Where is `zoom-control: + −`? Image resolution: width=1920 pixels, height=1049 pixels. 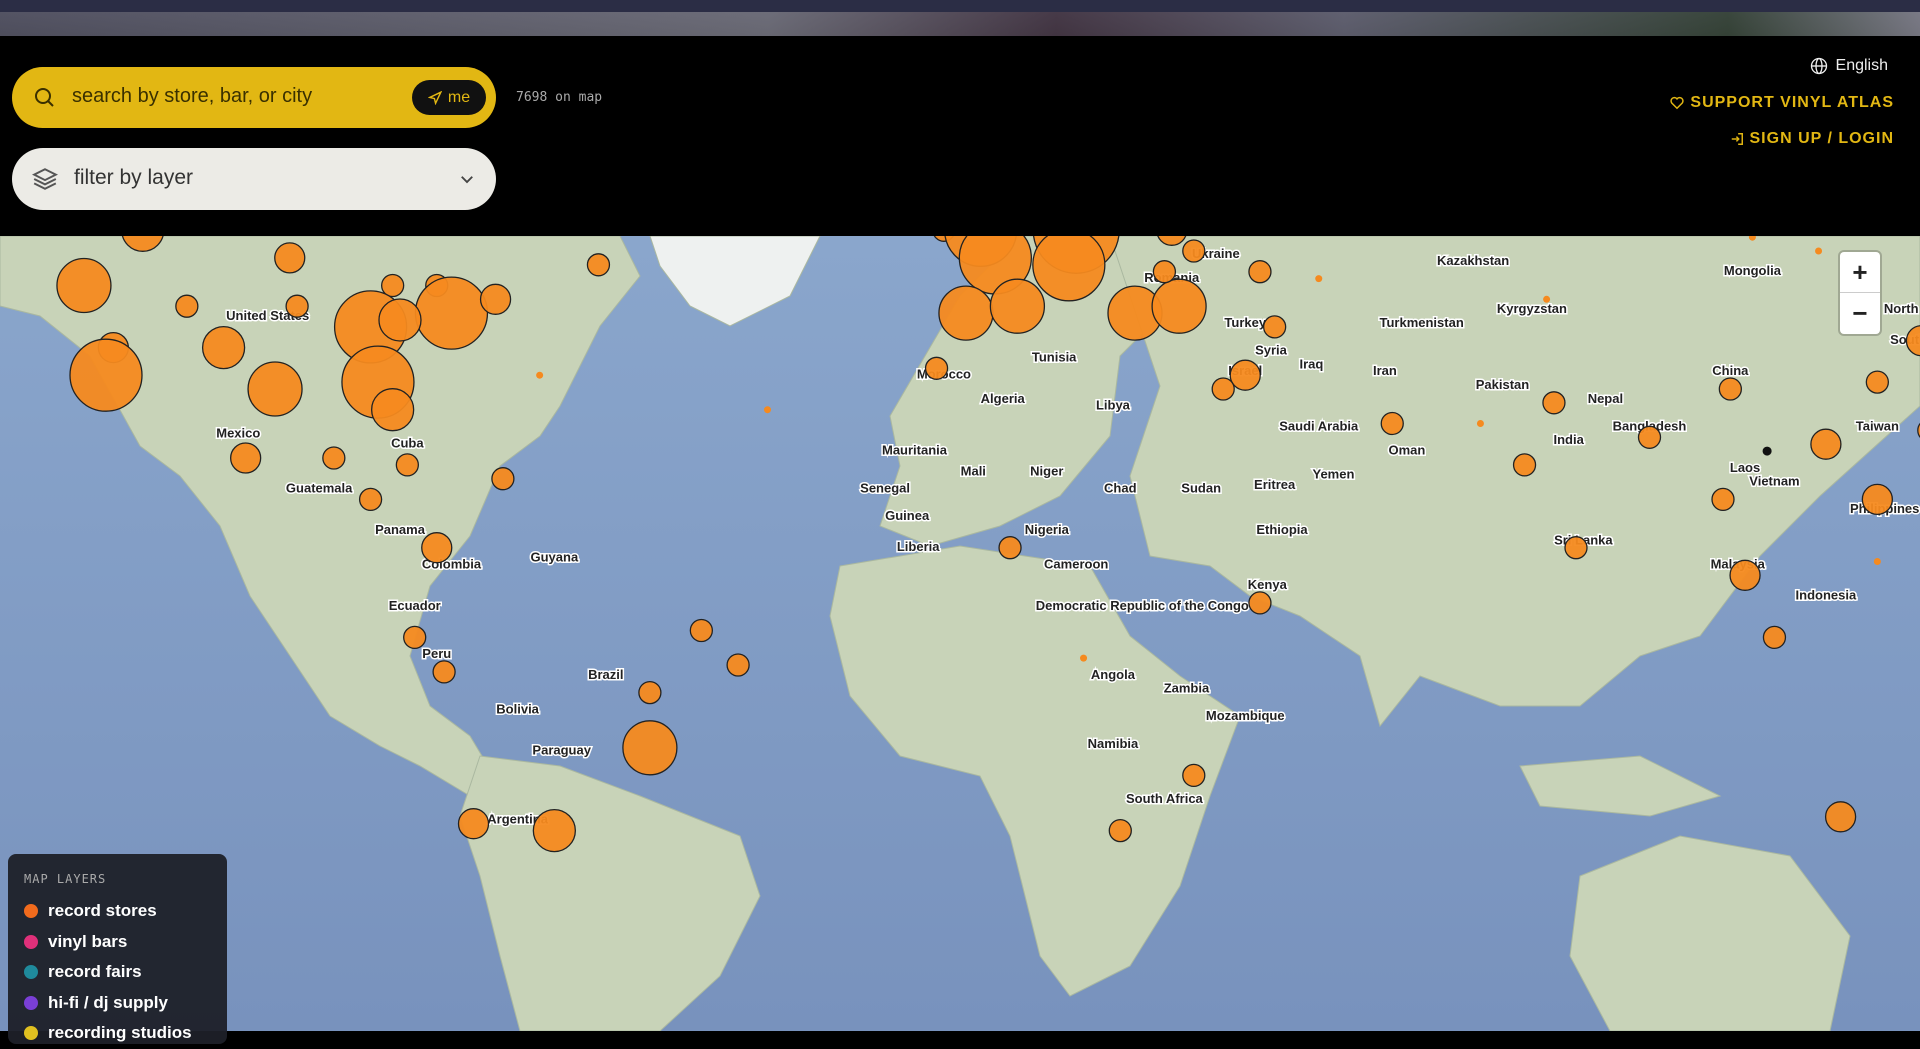 zoom-control: + − is located at coordinates (1860, 293).